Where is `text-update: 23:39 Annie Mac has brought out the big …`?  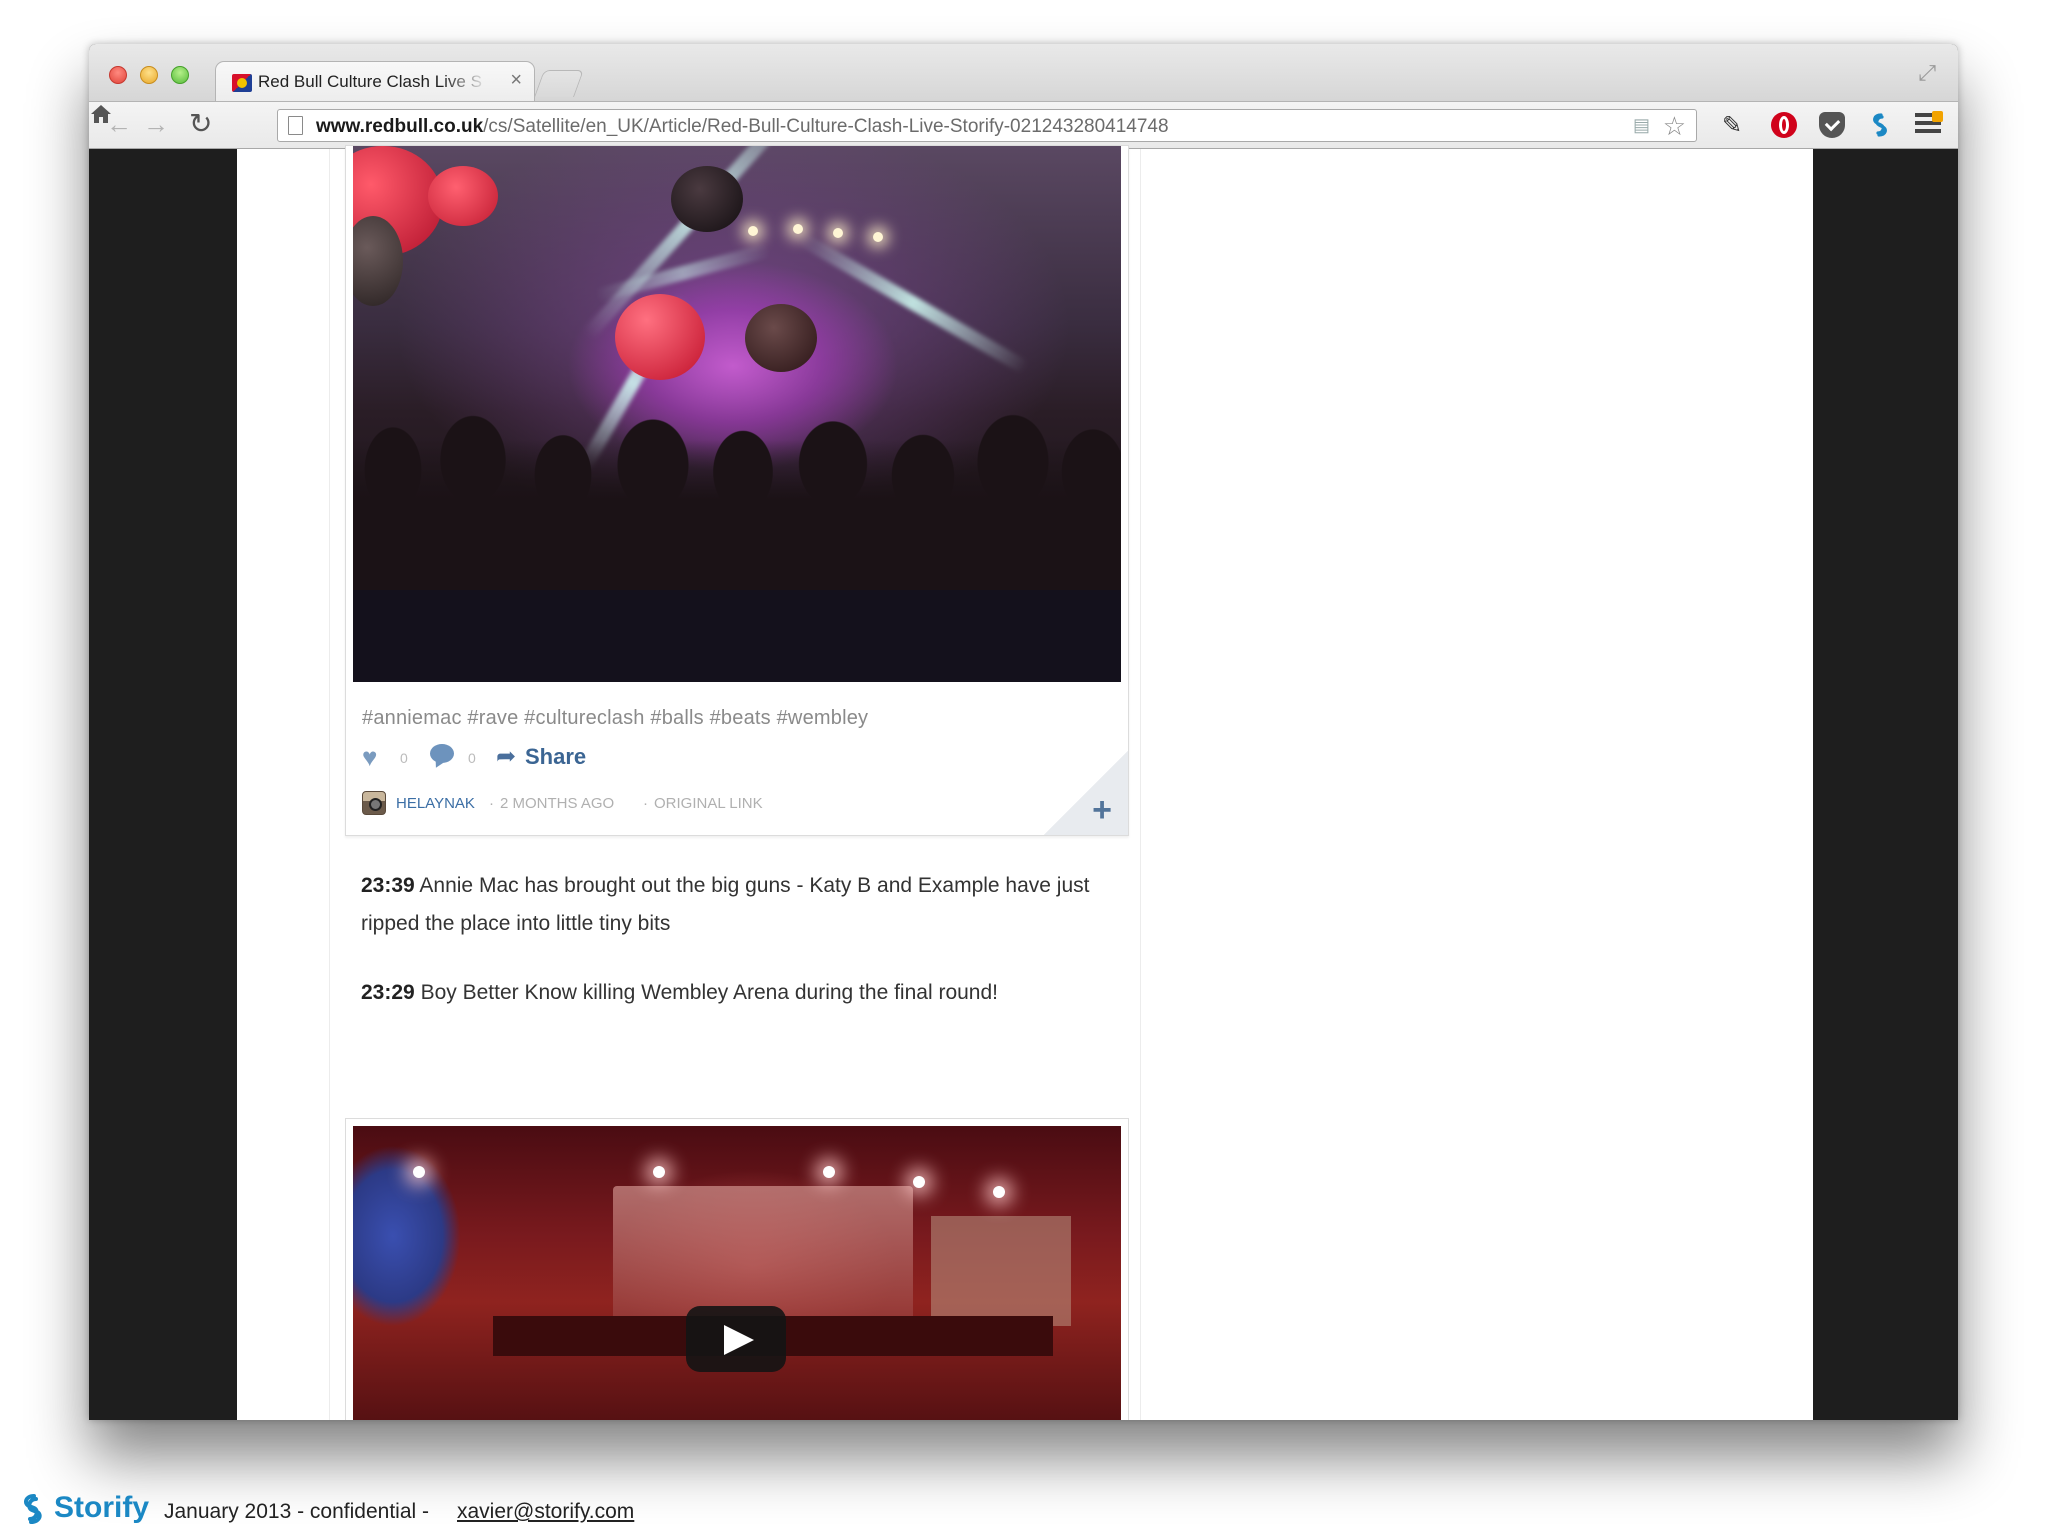
text-update: 23:39 Annie Mac has brought out the big … is located at coordinates (731, 905).